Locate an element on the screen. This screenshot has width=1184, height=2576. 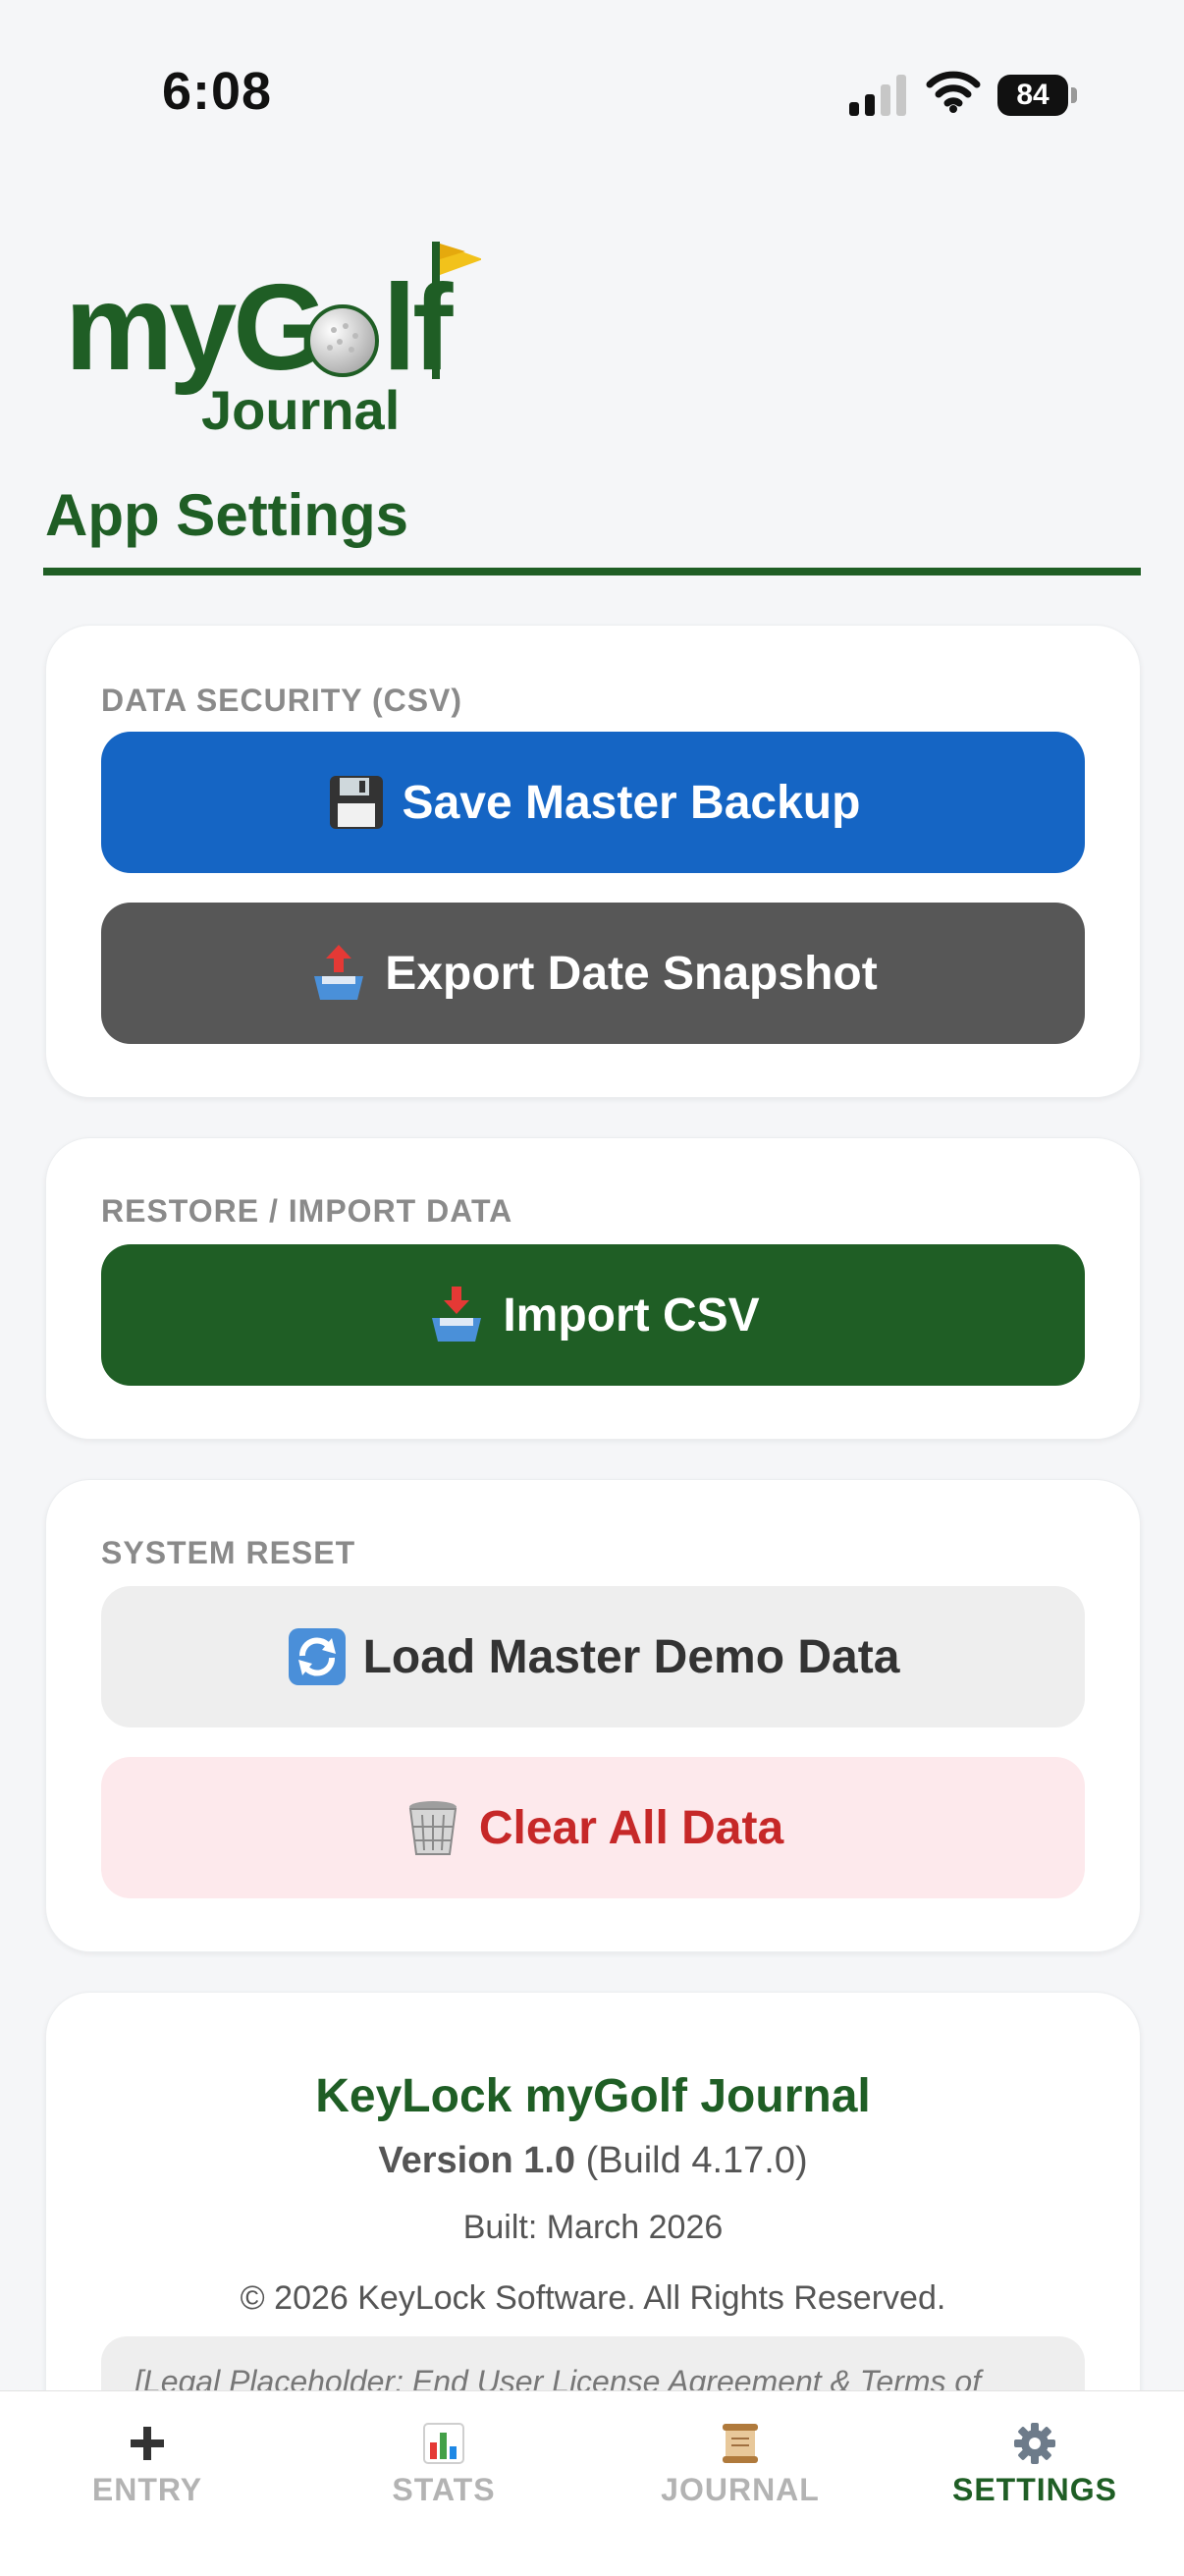
wastebasket-icon is located at coordinates (432, 1828).